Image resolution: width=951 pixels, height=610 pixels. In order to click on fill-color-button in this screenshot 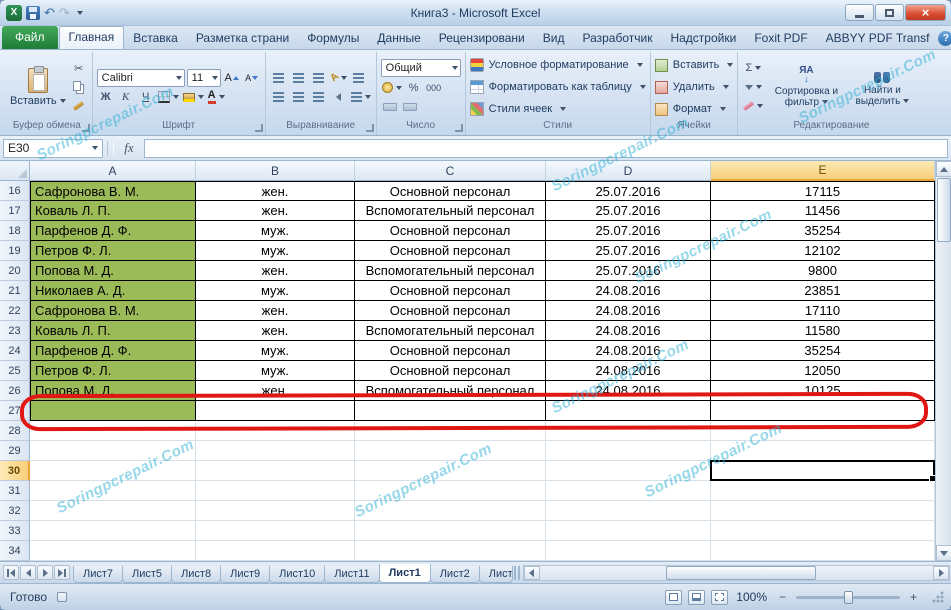, I will do `click(193, 97)`.